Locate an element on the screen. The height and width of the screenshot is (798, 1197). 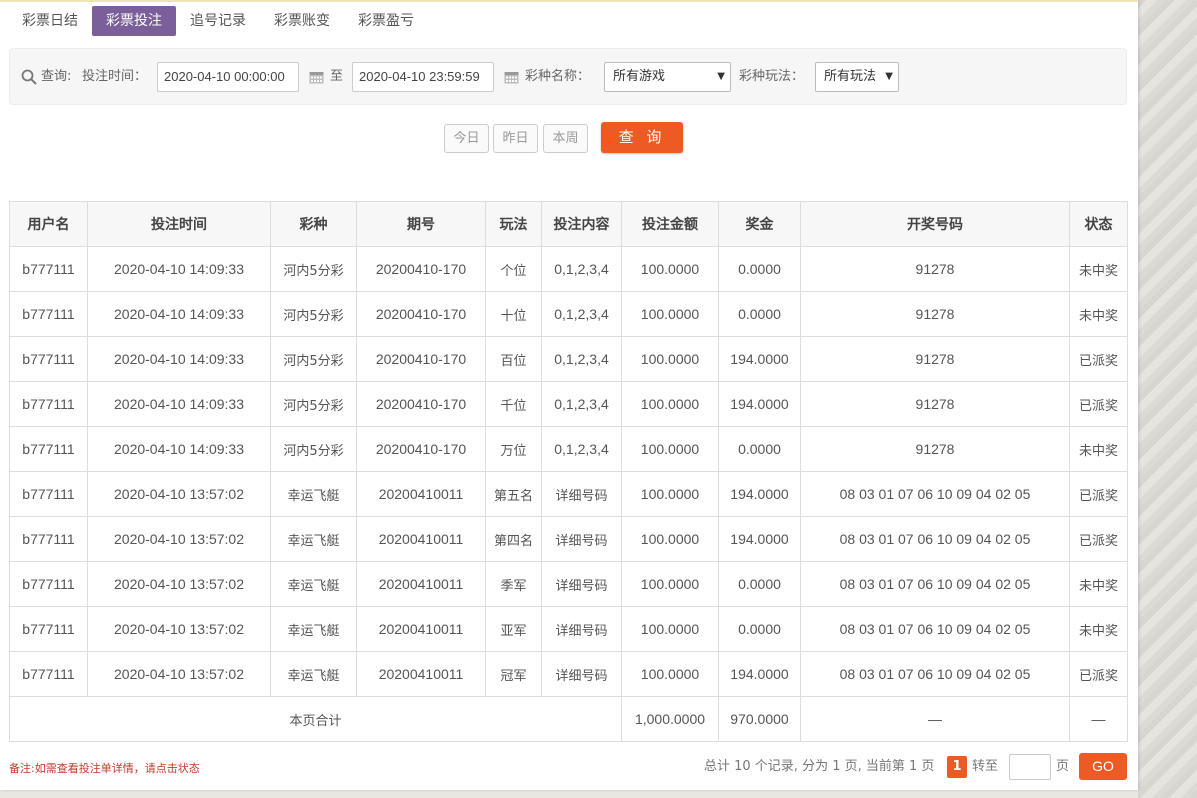
tab-bets: 彩票投注 is located at coordinates (134, 21).